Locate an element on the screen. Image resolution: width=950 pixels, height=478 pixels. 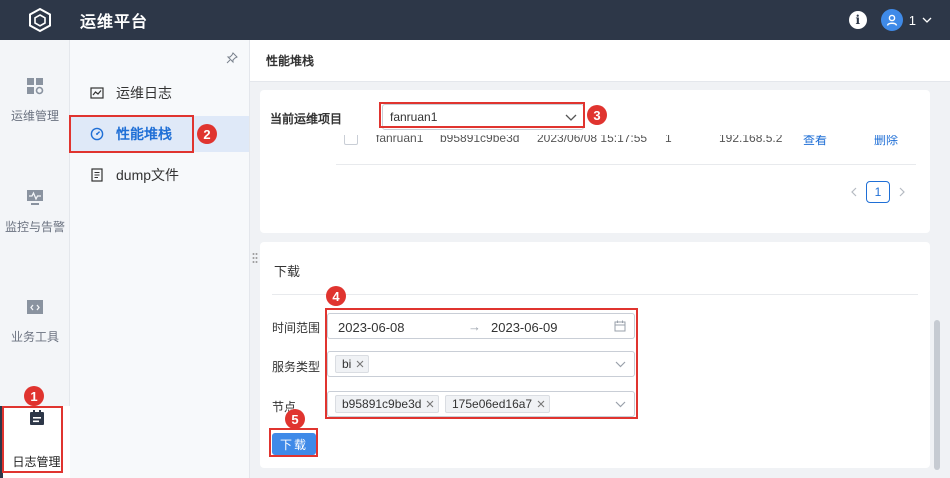
pin-icon is located at coordinates (232, 58).